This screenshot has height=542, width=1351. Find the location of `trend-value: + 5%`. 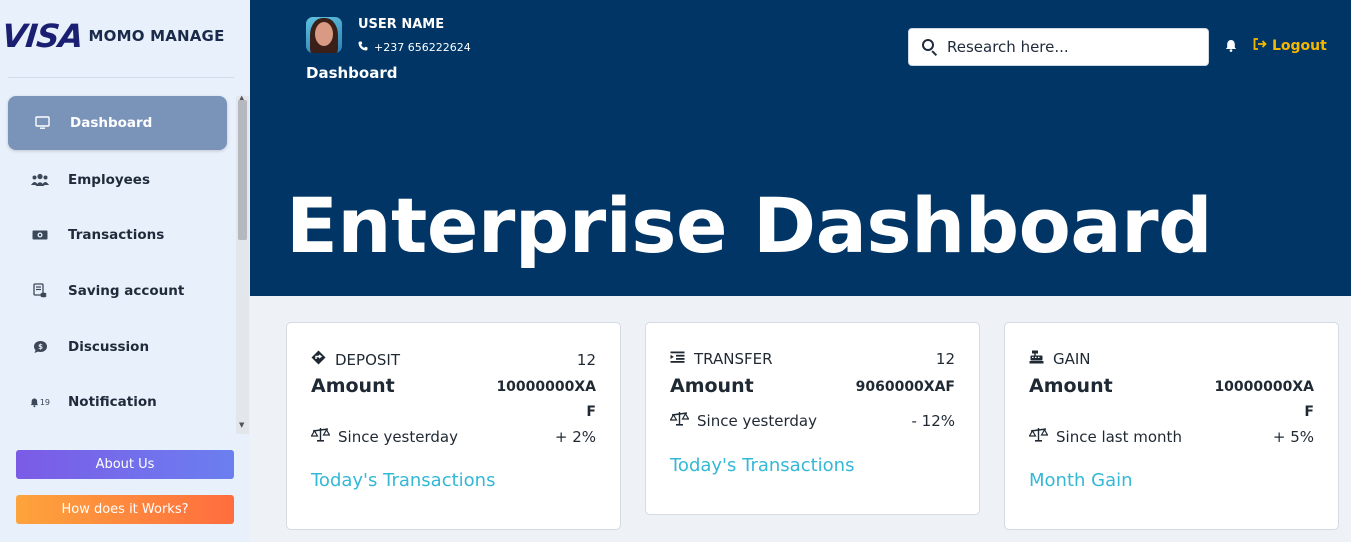

trend-value: + 5% is located at coordinates (1293, 436).